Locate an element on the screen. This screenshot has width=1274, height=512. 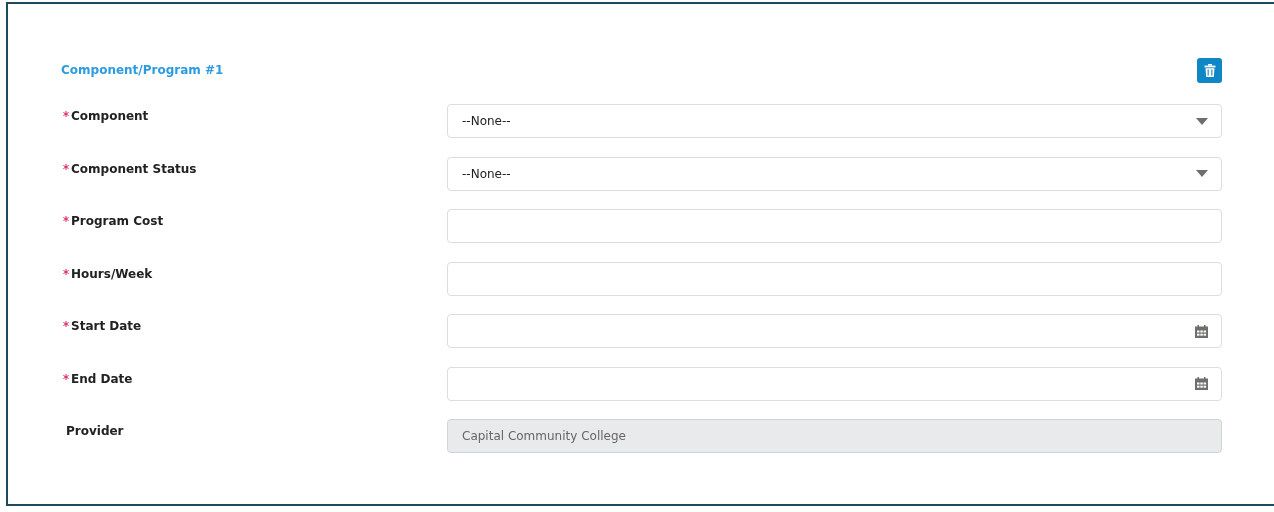
field-label: Component is located at coordinates (106, 116).